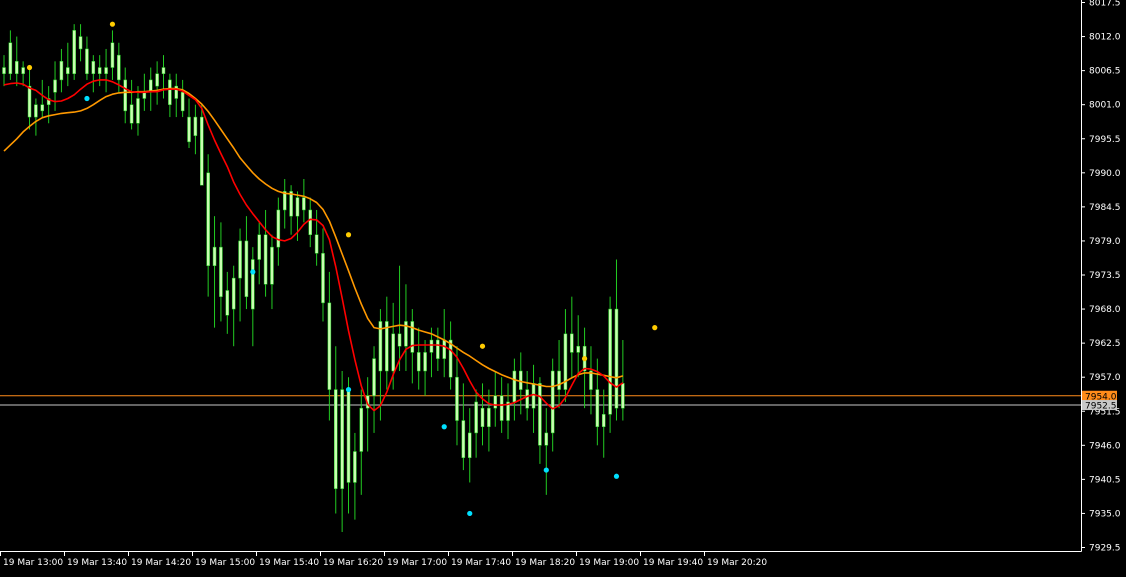  Describe the element at coordinates (481, 563) in the screenshot. I see `time-tick-label: 19 Mar 17:40` at that location.